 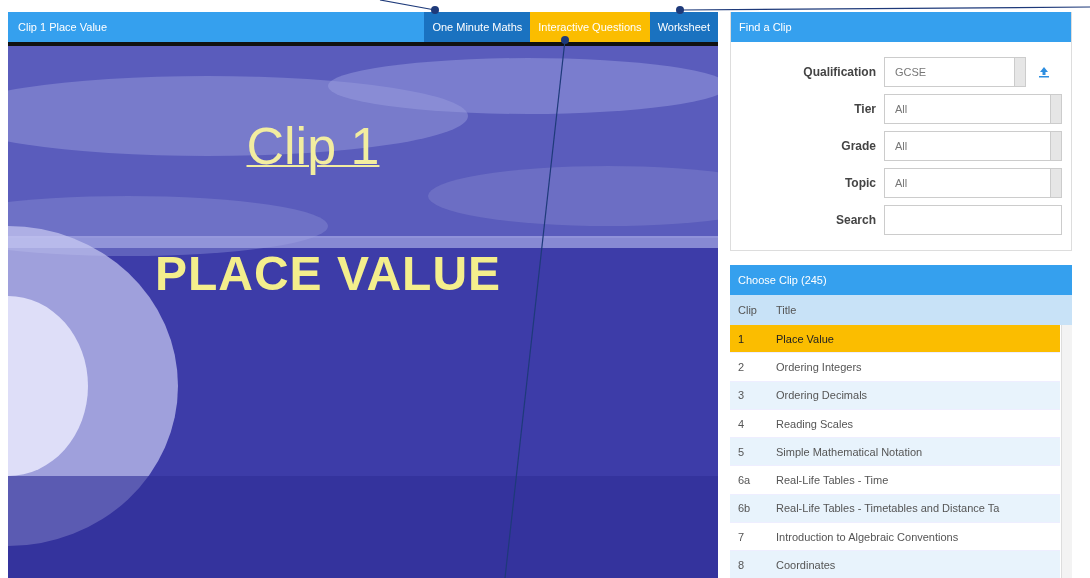 What do you see at coordinates (901, 280) in the screenshot?
I see `panel-title: Choose Clip (245)` at bounding box center [901, 280].